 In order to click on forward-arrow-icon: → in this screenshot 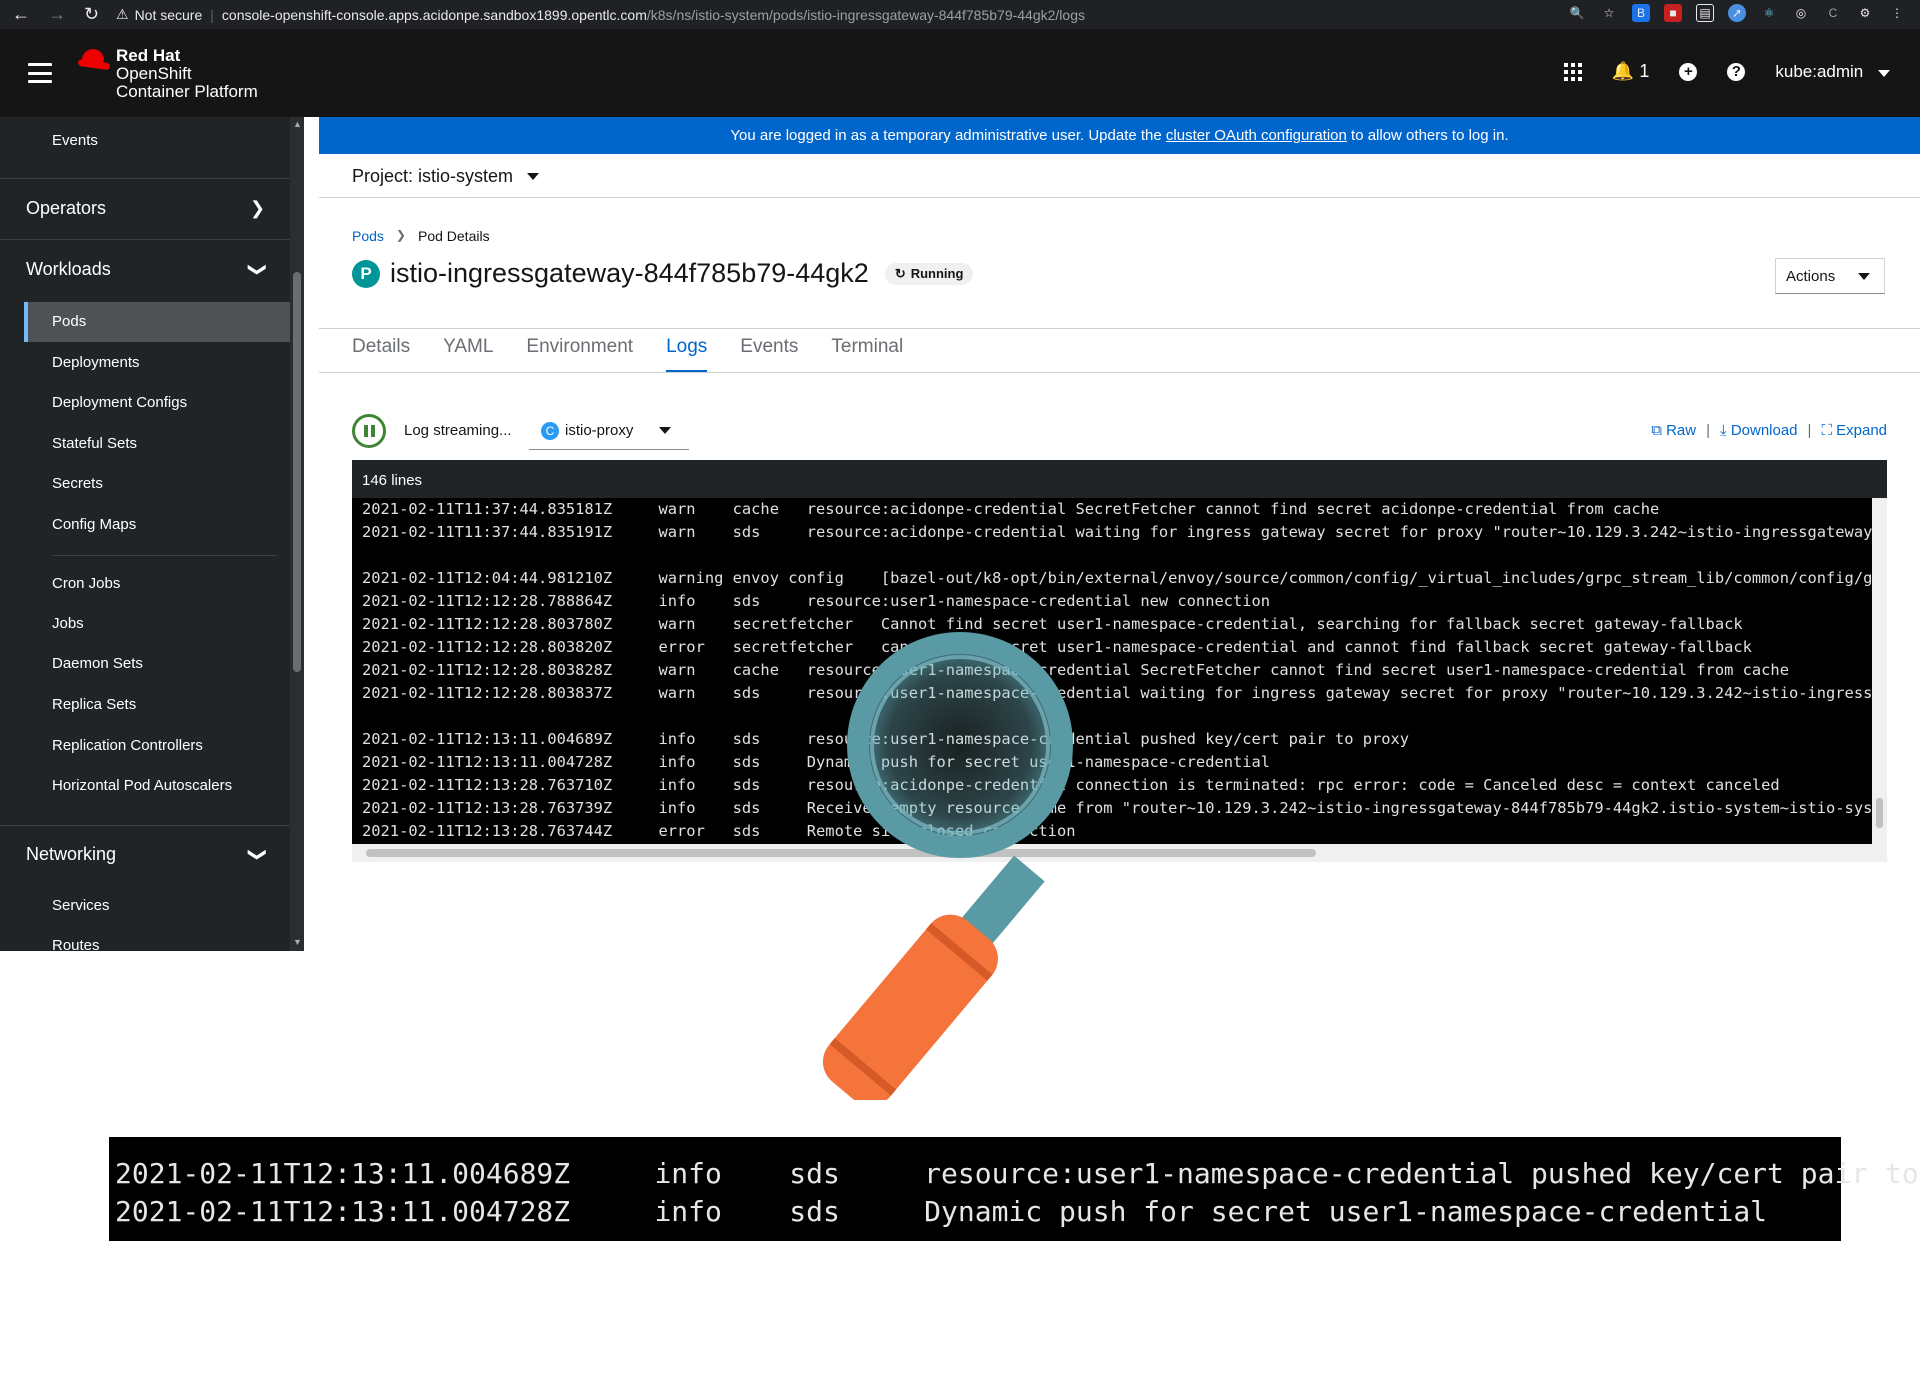, I will do `click(57, 14)`.